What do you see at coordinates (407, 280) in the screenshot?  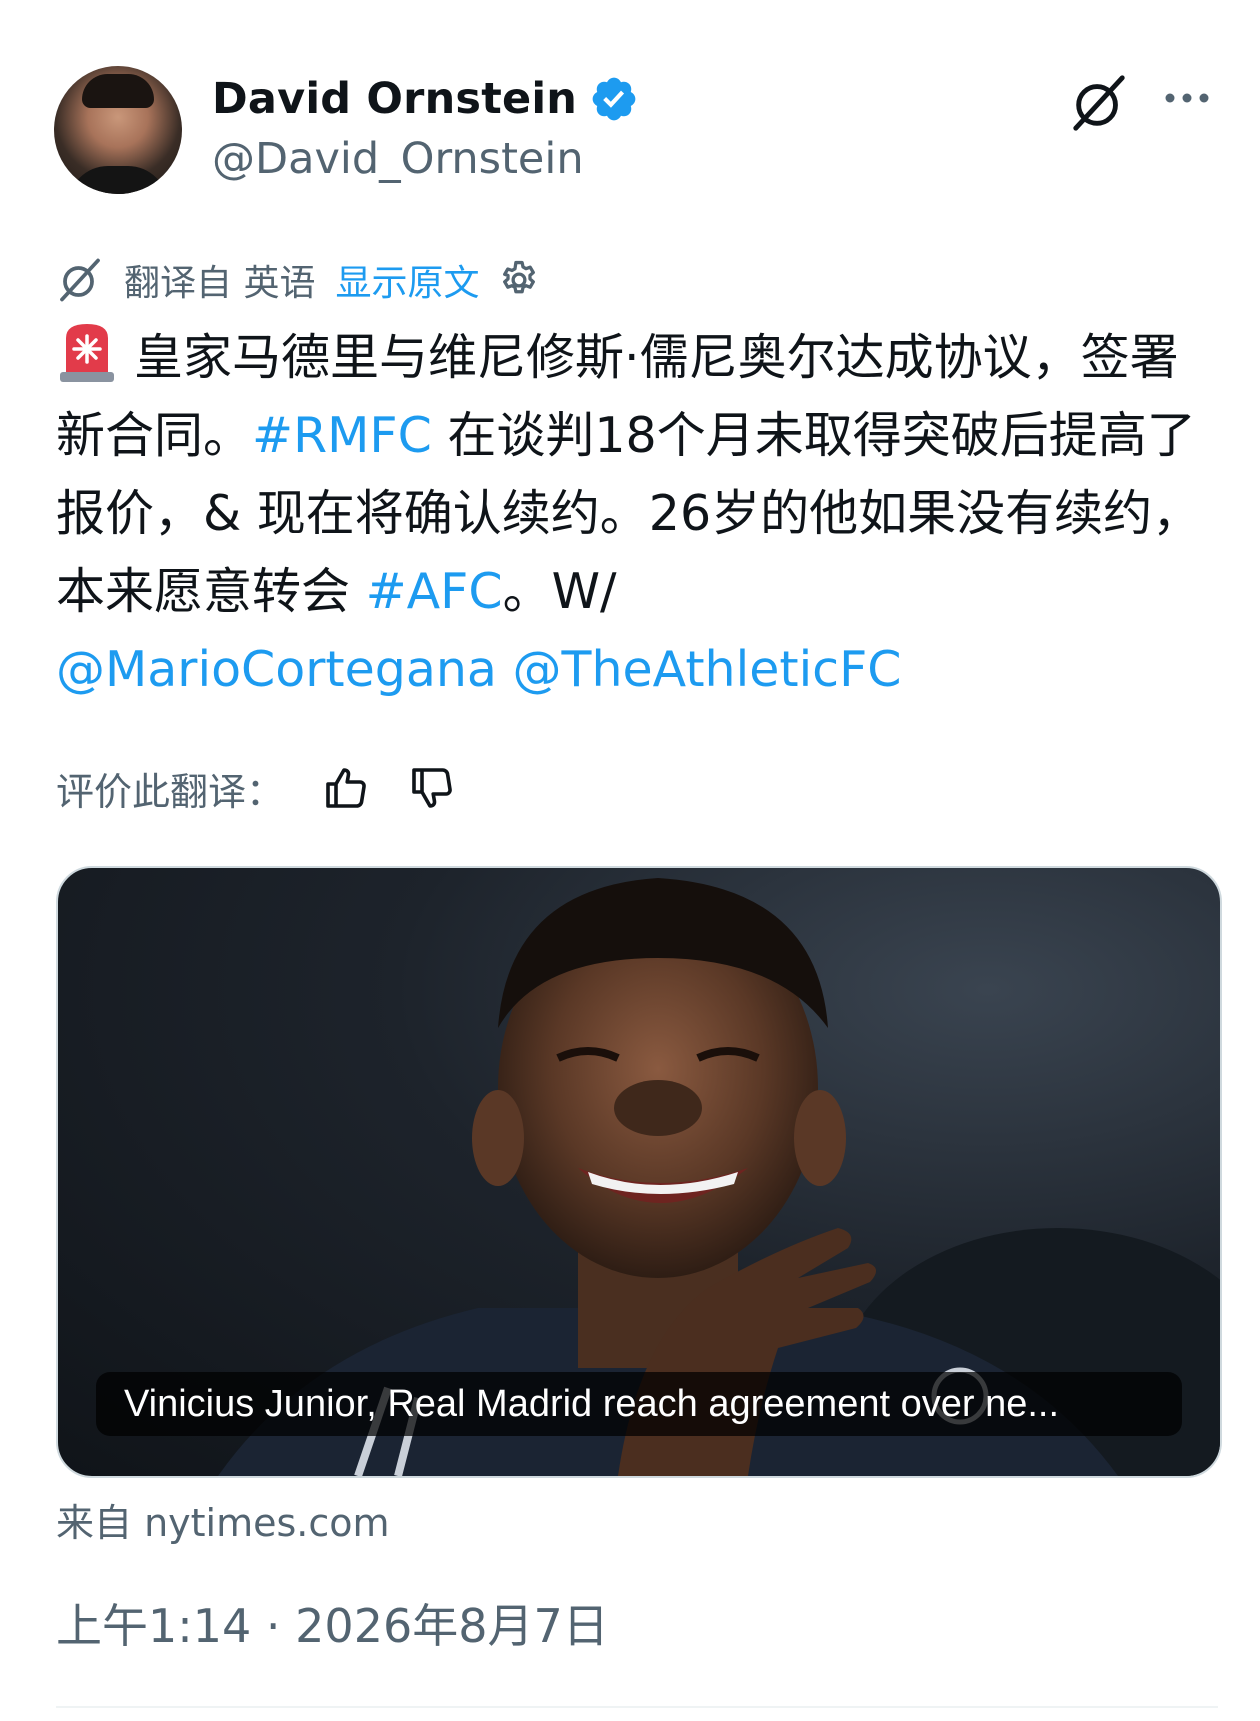 I see `show-original-link: 显示原文` at bounding box center [407, 280].